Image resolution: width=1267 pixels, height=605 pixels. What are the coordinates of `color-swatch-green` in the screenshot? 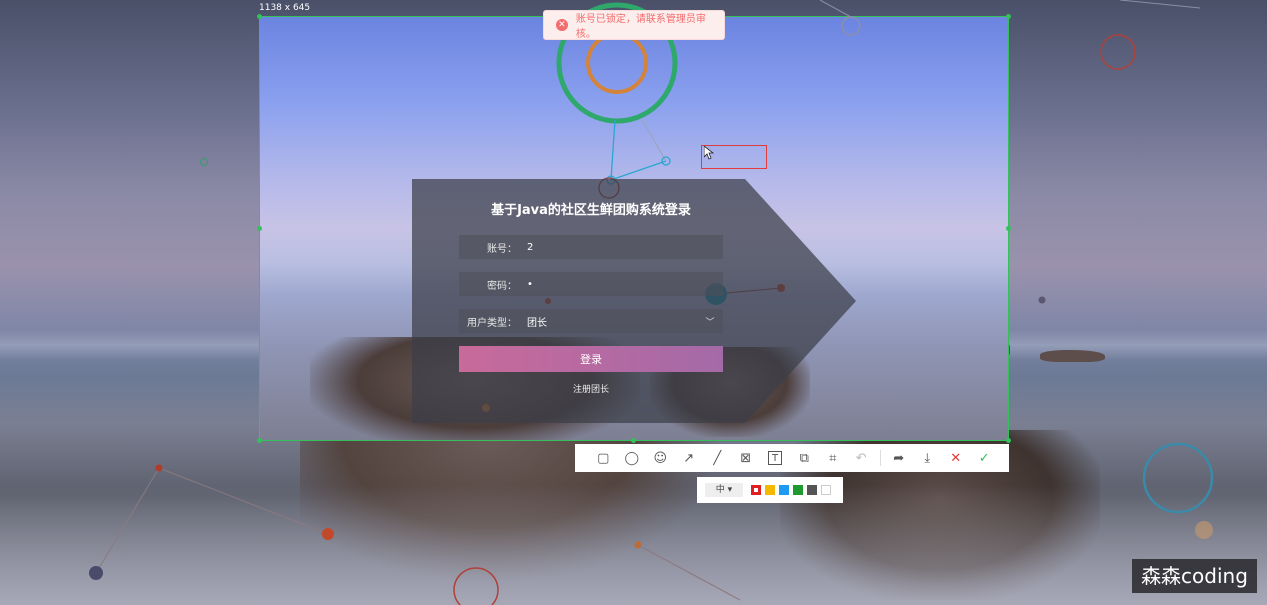 It's located at (798, 490).